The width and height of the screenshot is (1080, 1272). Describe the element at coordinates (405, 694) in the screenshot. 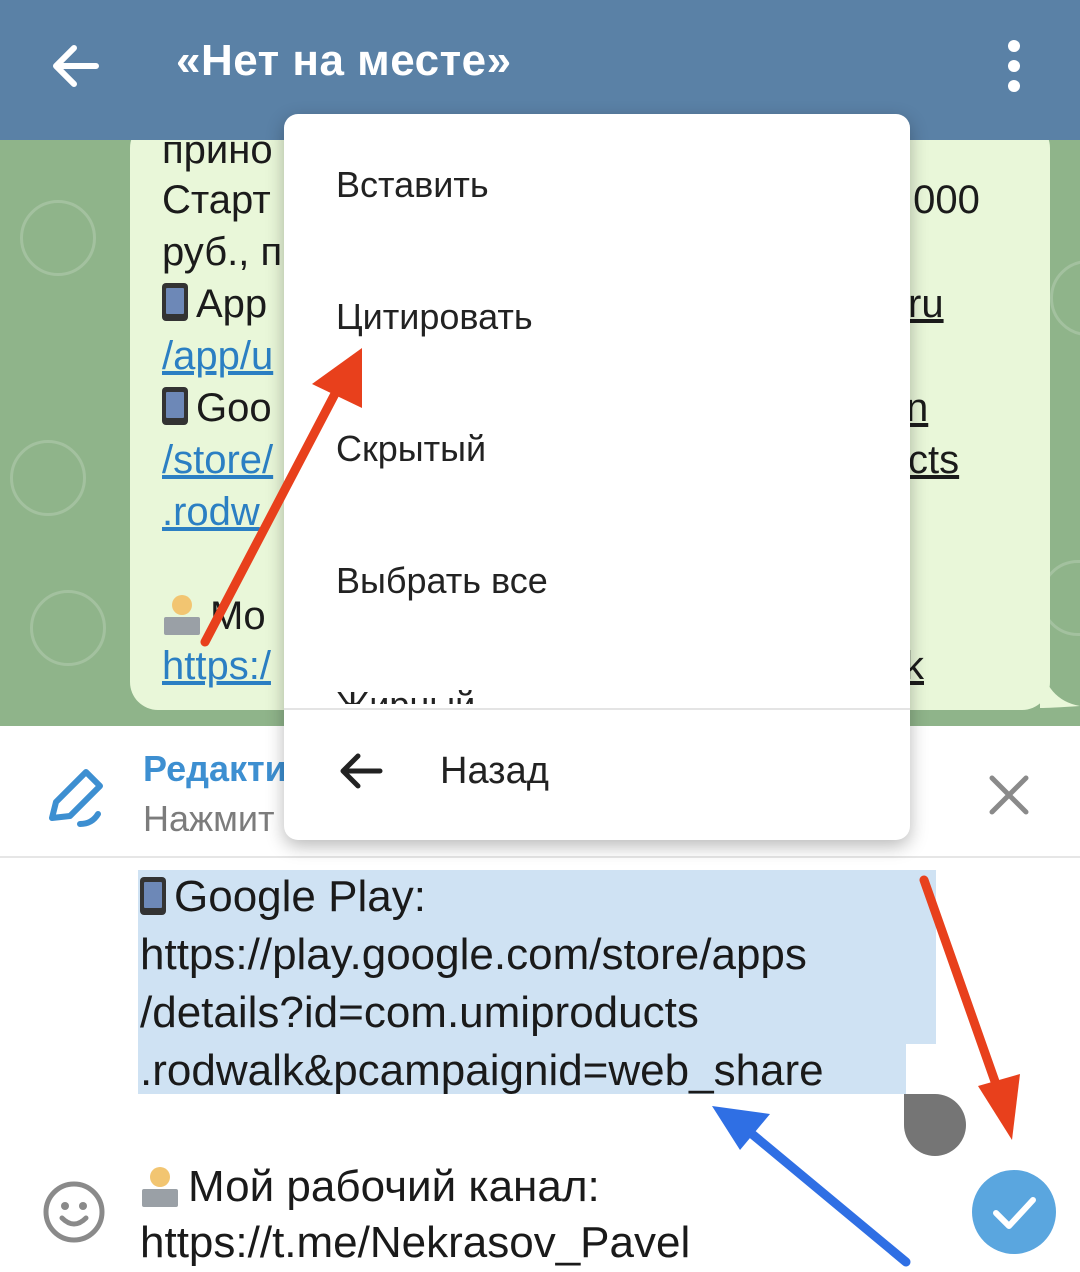

I see `menu-item-bold-partial: Жирный` at that location.